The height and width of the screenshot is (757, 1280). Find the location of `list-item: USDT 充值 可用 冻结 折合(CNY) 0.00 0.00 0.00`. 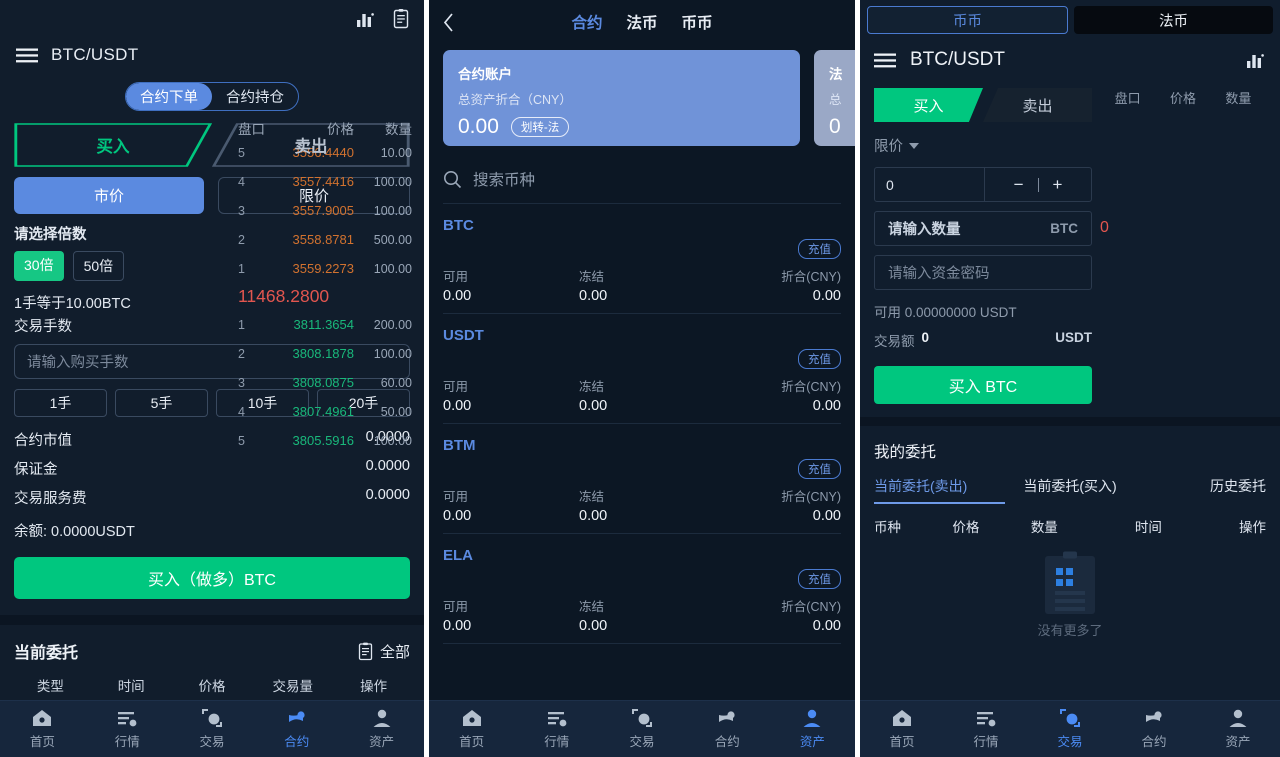

list-item: USDT 充值 可用 冻结 折合(CNY) 0.00 0.00 0.00 is located at coordinates (642, 369).